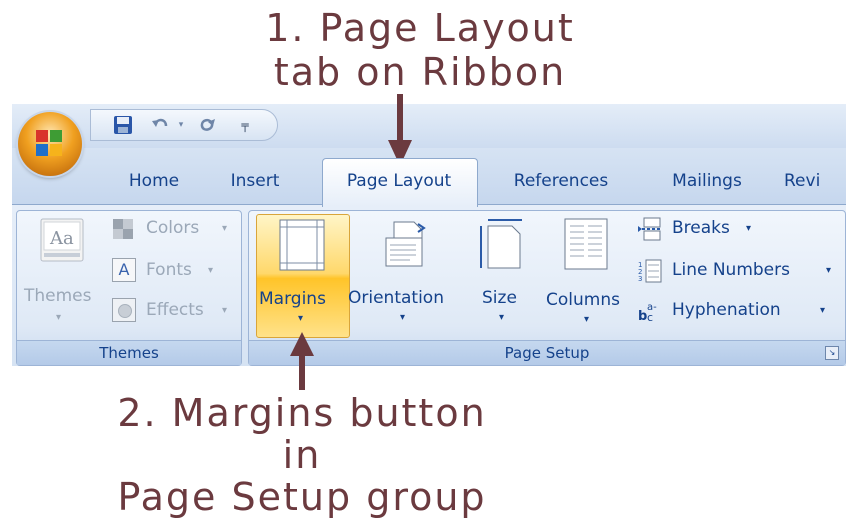  Describe the element at coordinates (225, 310) in the screenshot. I see `effects-dropdown-icon: ▾` at that location.